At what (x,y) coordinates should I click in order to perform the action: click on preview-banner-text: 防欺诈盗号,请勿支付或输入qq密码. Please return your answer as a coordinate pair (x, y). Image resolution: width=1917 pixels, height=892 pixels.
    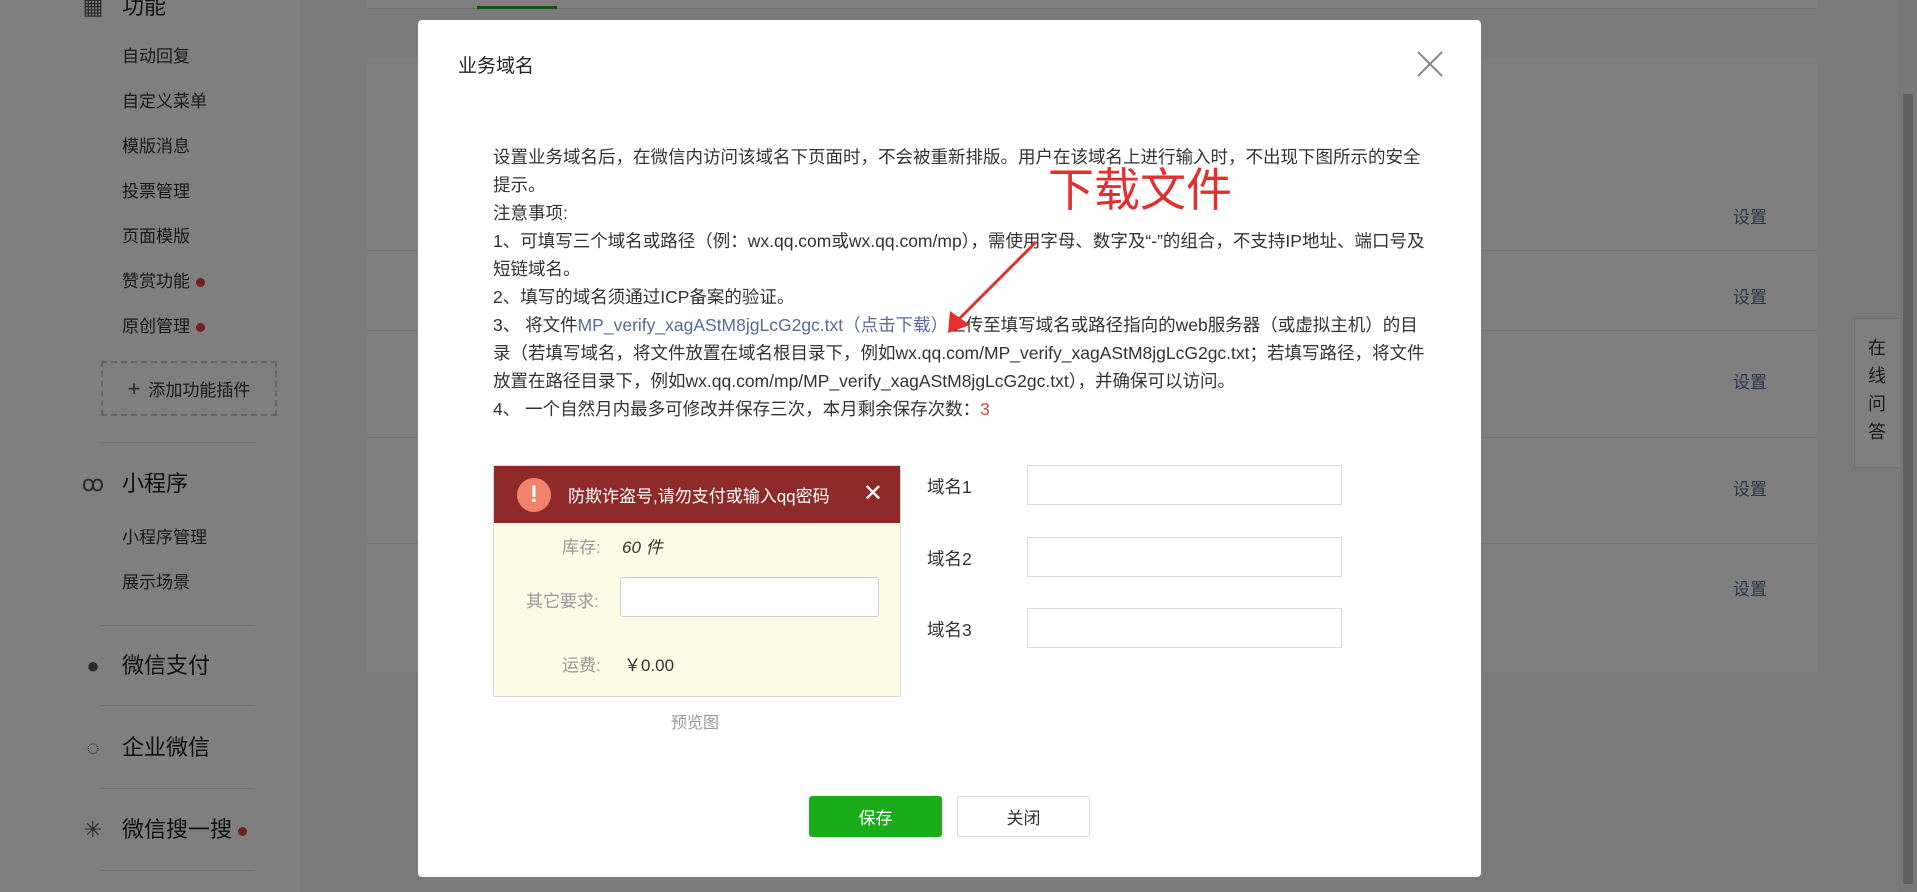
    Looking at the image, I should click on (699, 496).